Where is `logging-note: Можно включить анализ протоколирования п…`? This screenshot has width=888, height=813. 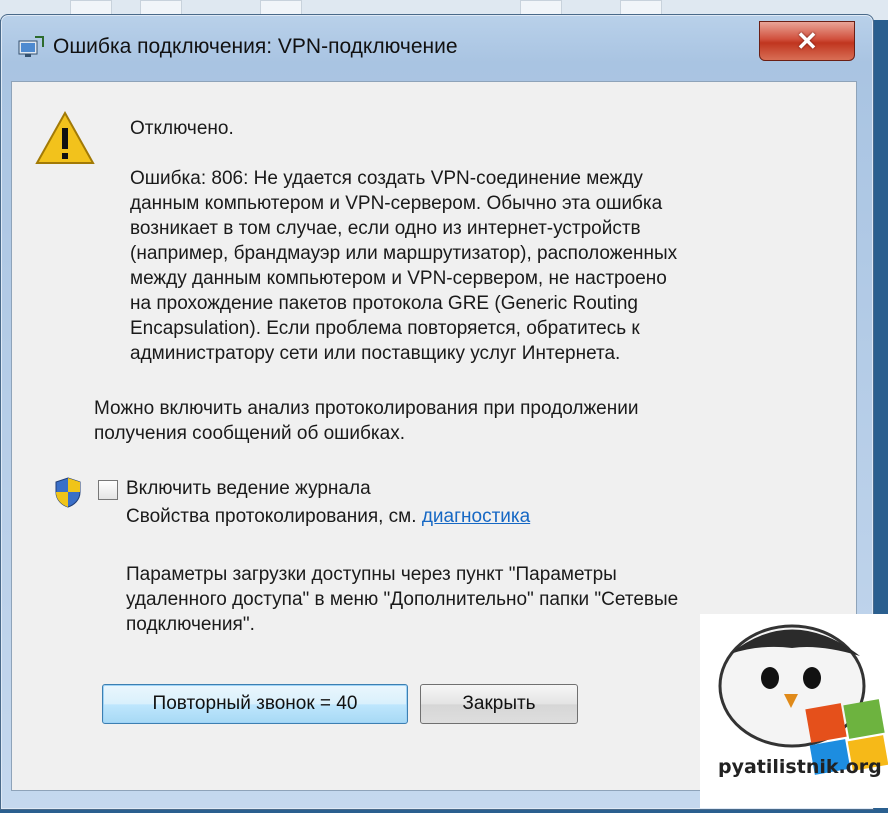 logging-note: Можно включить анализ протоколирования п… is located at coordinates (434, 421).